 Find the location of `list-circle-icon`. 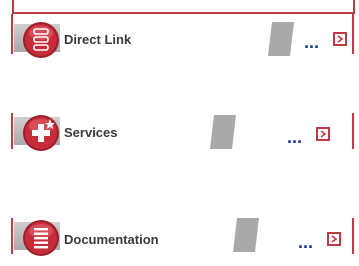

list-circle-icon is located at coordinates (41, 40).